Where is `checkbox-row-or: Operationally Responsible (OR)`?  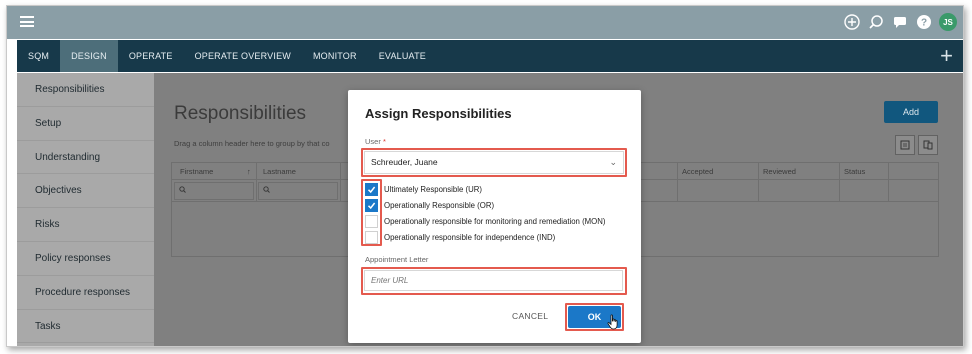 checkbox-row-or: Operationally Responsible (OR) is located at coordinates (429, 205).